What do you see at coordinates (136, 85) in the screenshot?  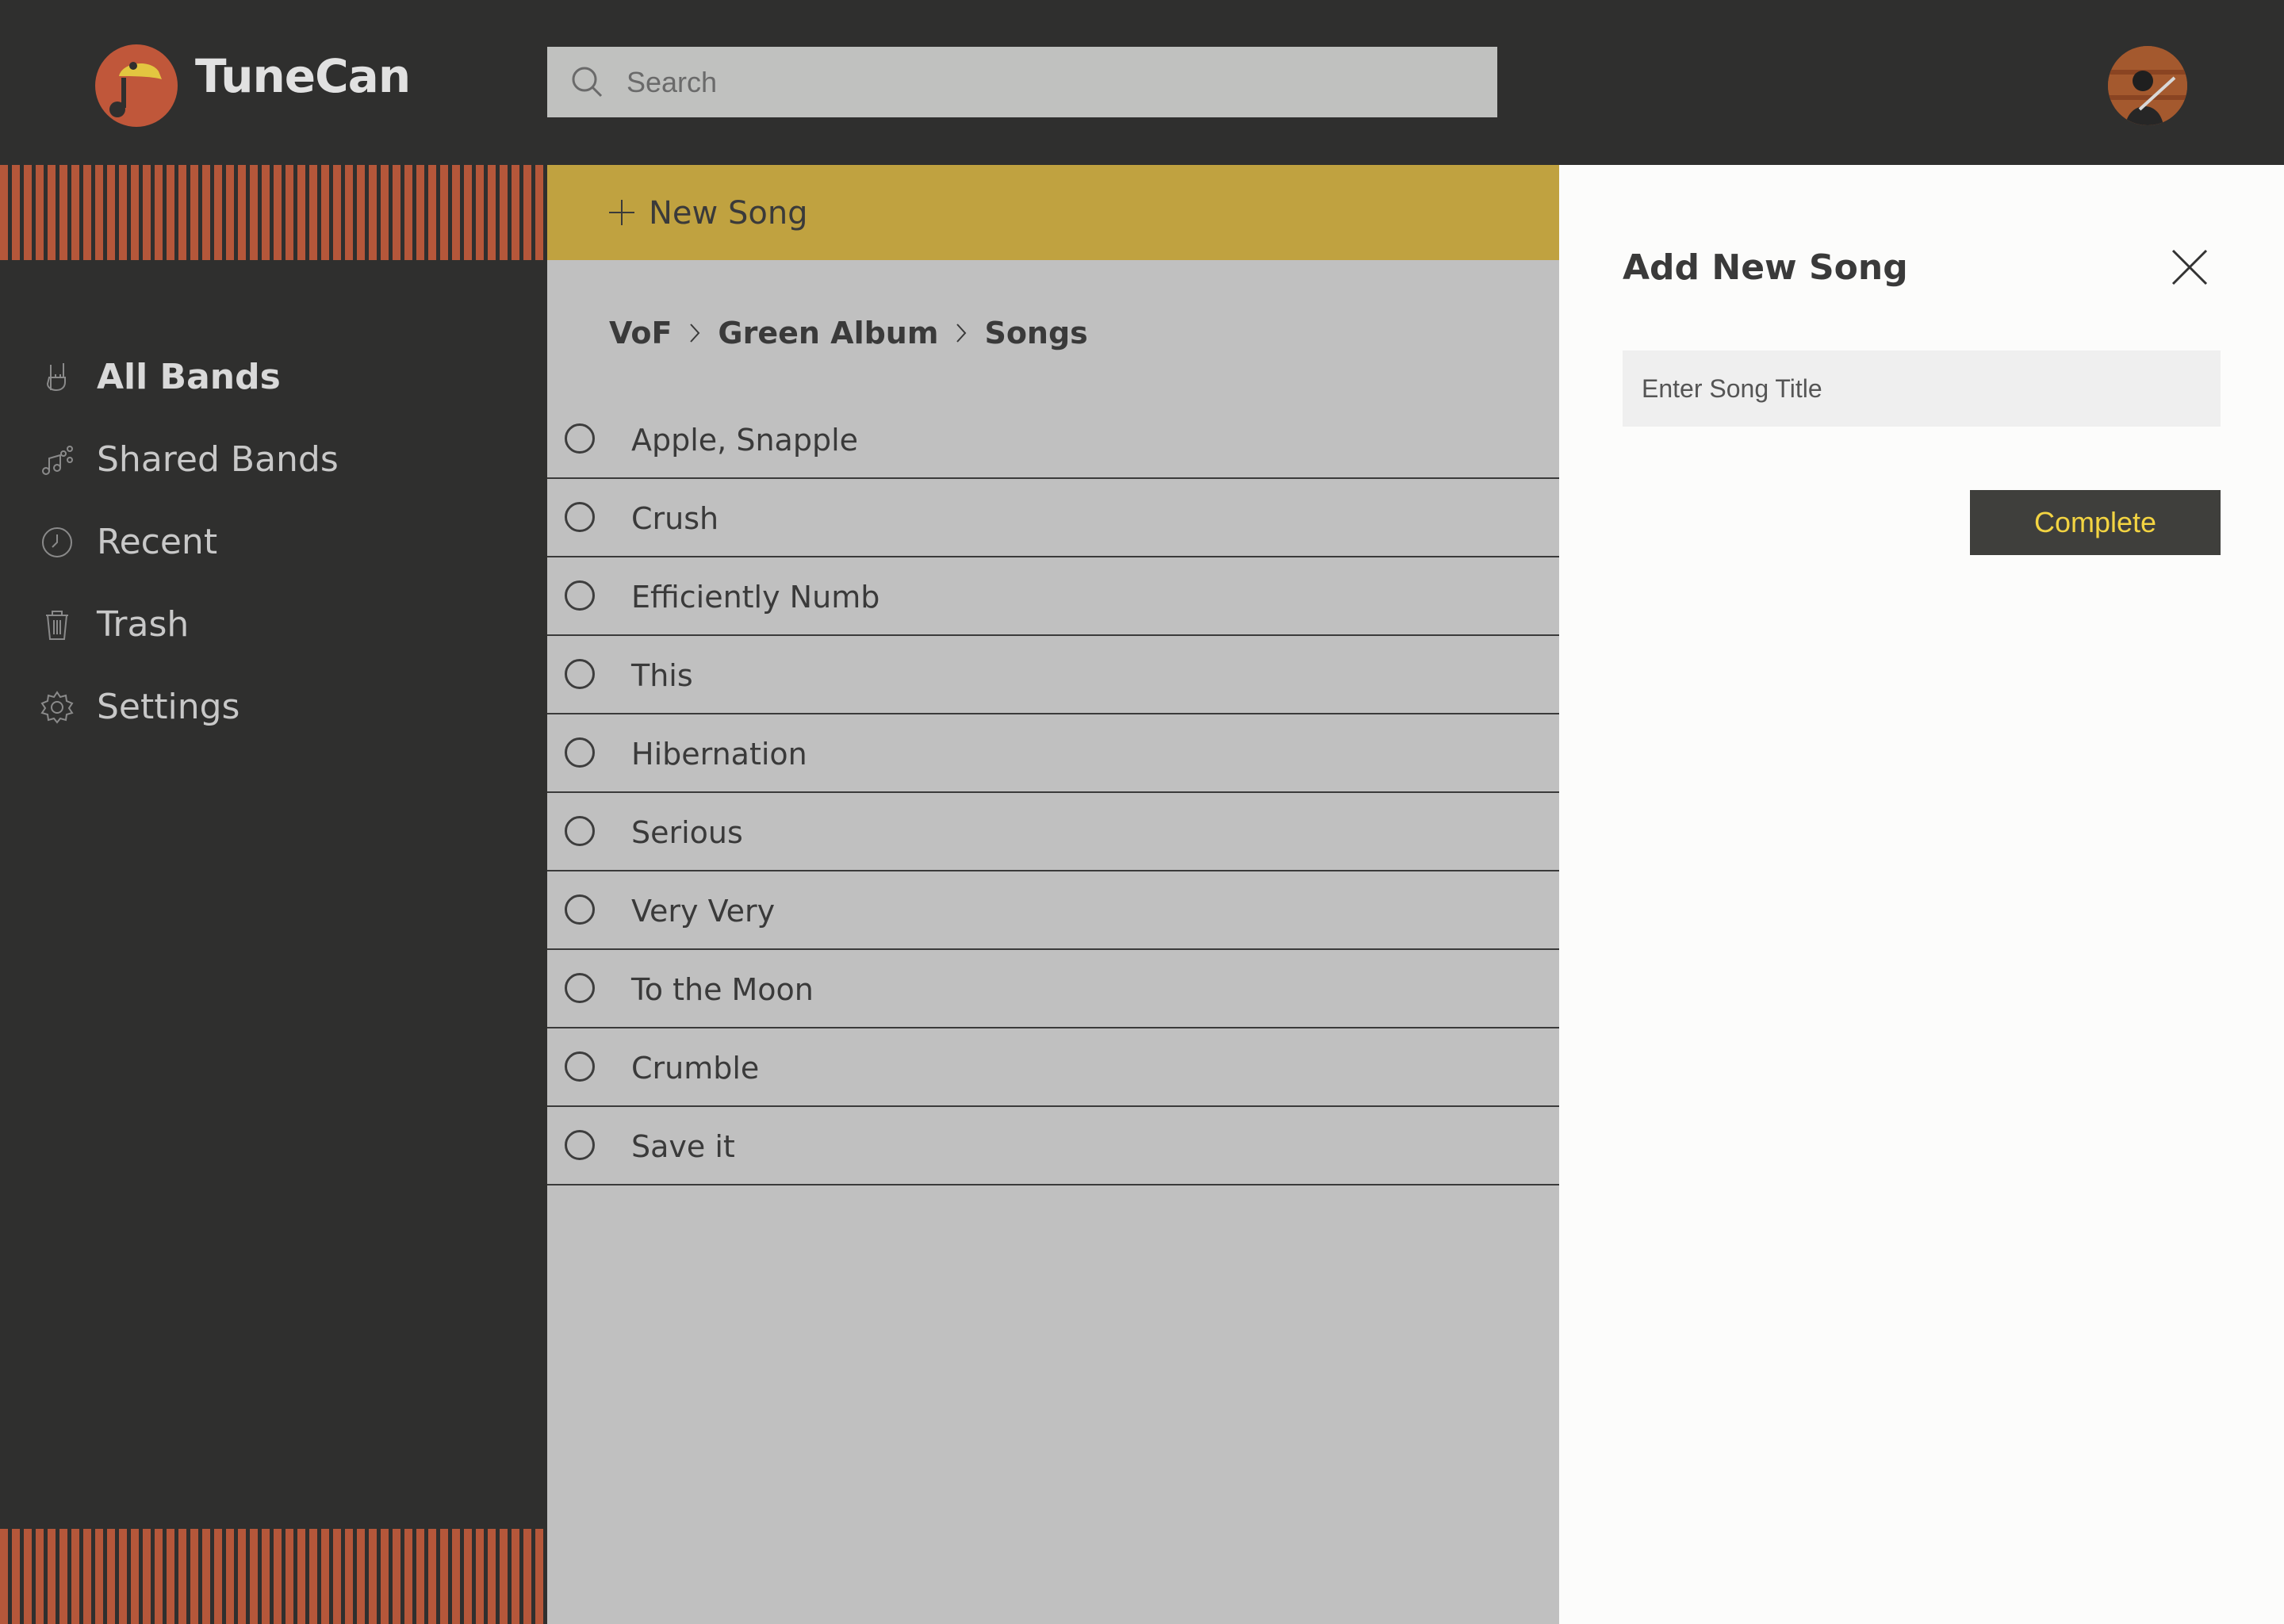 I see `tunecan-logo-icon` at bounding box center [136, 85].